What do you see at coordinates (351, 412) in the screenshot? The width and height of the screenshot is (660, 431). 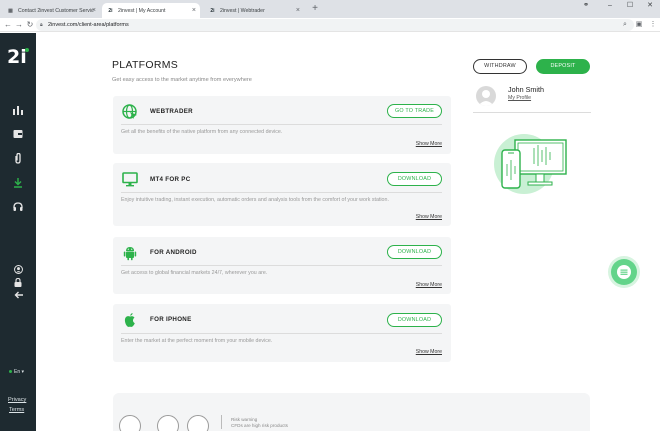 I see `footer: Risk warning CFDs are high risk products` at bounding box center [351, 412].